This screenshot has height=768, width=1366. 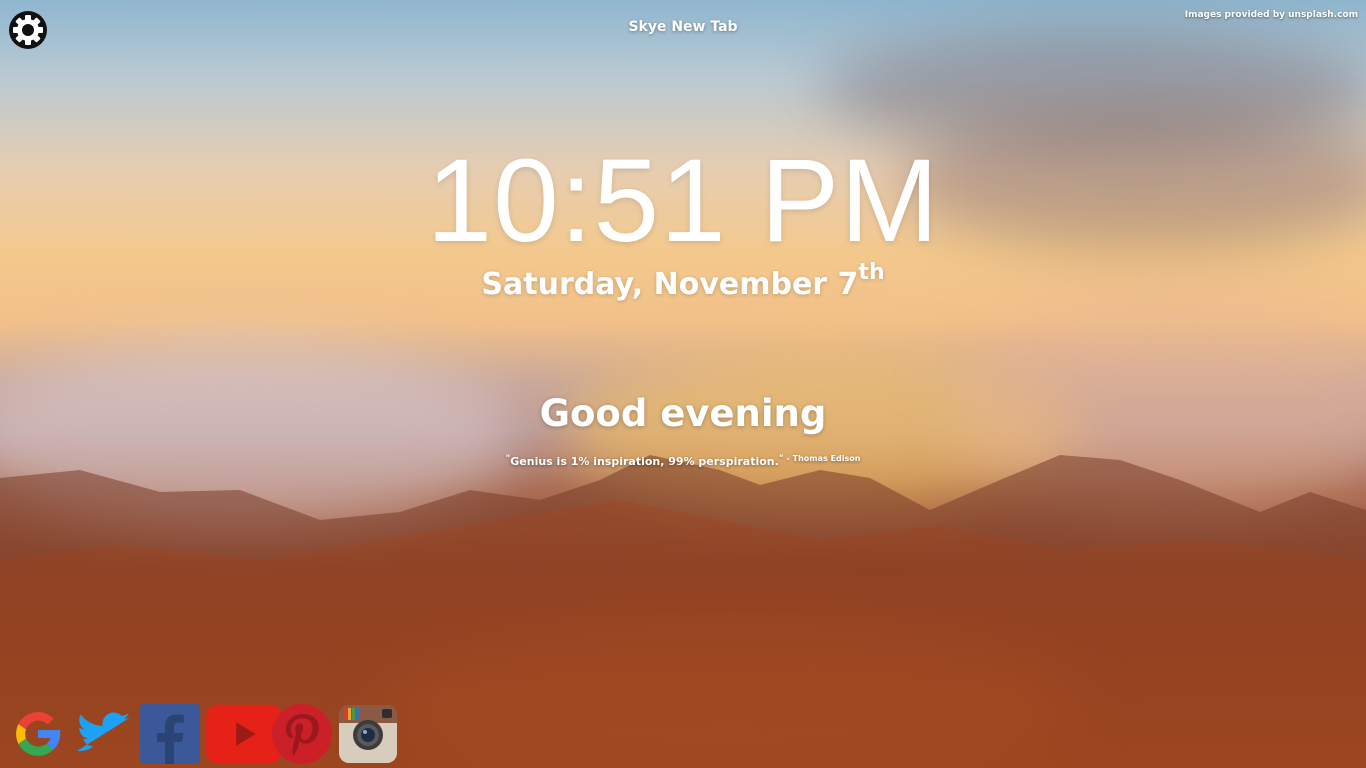 I want to click on quote-open-mark: ", so click(x=508, y=459).